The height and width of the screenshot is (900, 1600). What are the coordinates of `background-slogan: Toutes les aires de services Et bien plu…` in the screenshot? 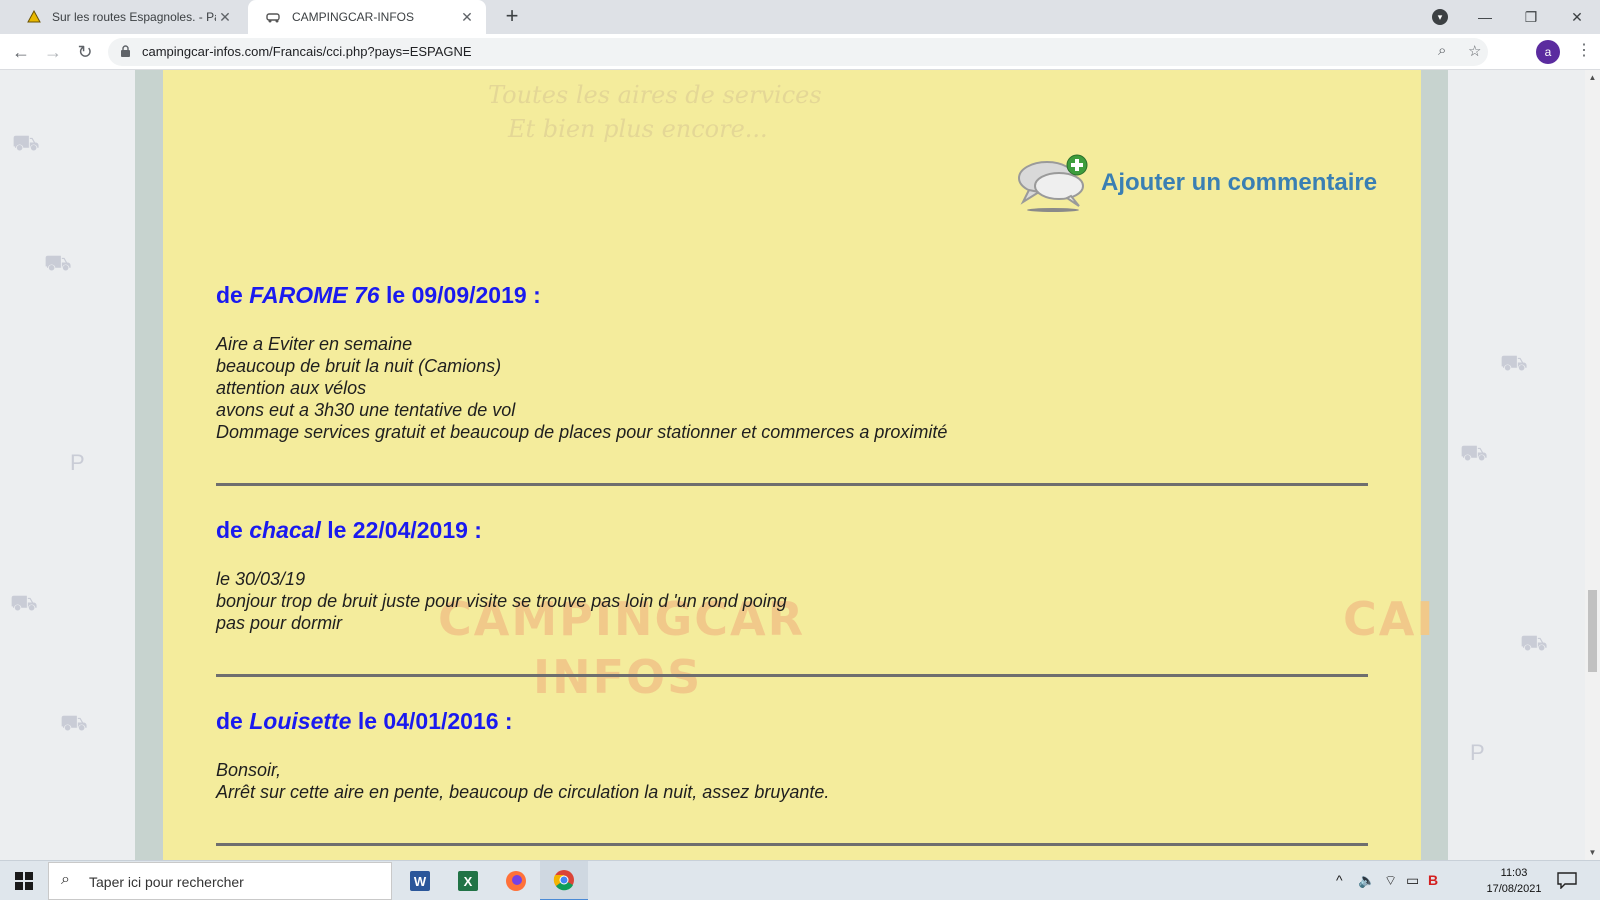 It's located at (655, 112).